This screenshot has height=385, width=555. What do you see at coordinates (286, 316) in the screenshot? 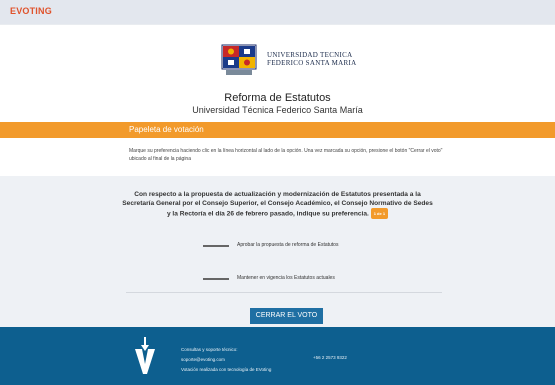
I see `close-vote-button: CERRAR EL VOTO` at bounding box center [286, 316].